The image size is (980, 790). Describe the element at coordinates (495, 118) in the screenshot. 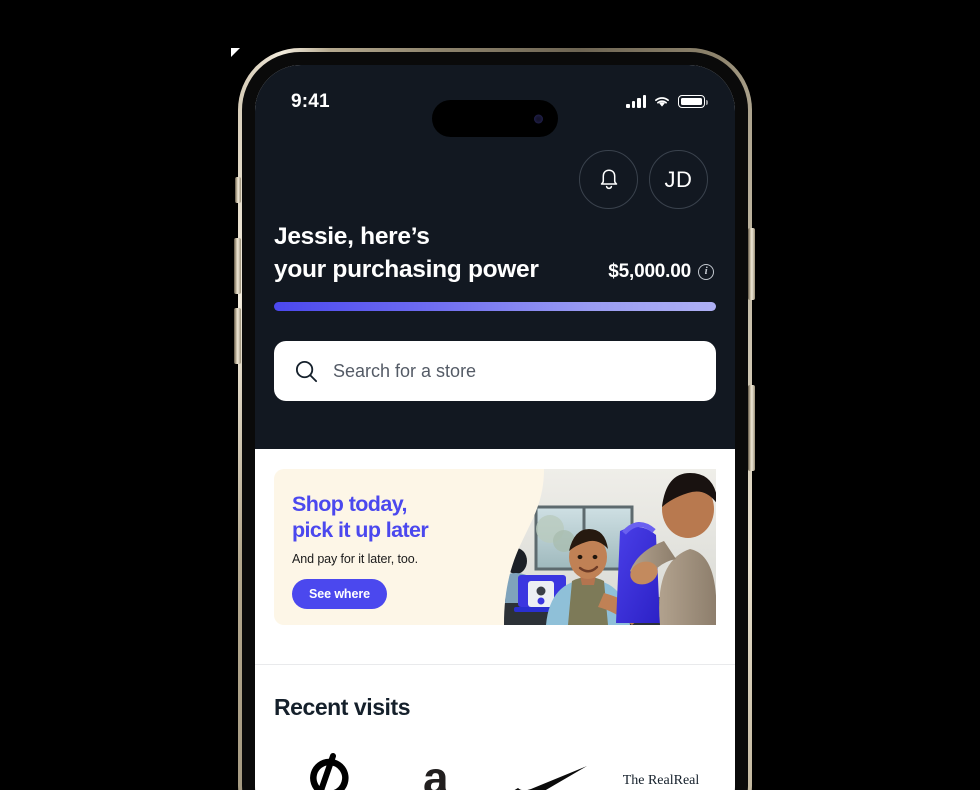

I see `dynamic-island` at that location.